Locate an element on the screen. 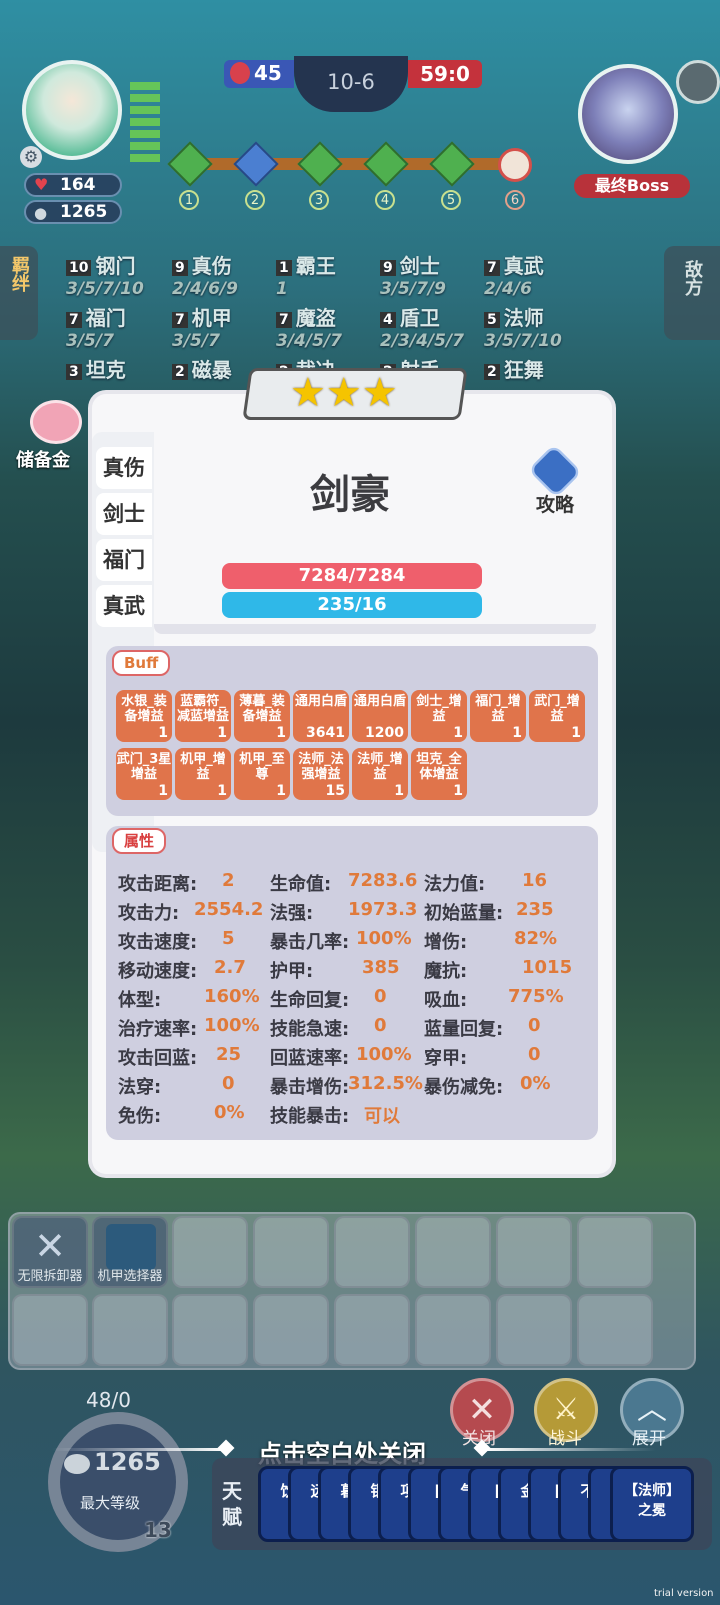 The width and height of the screenshot is (720, 1605). attribute-cell: 生命回复: is located at coordinates (310, 1000).